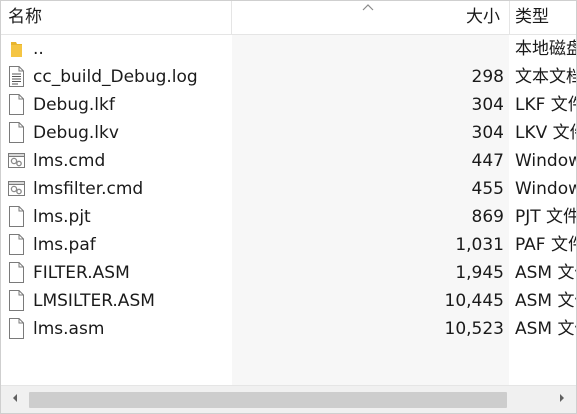  Describe the element at coordinates (487, 217) in the screenshot. I see `file-size: 869` at that location.